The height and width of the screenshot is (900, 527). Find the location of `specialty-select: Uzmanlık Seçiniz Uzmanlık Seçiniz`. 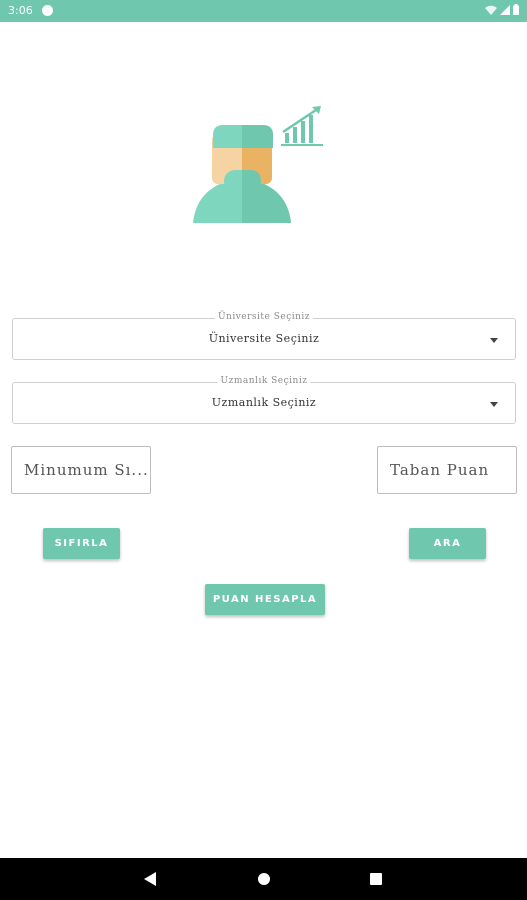

specialty-select: Uzmanlık Seçiniz Uzmanlık Seçiniz is located at coordinates (264, 400).